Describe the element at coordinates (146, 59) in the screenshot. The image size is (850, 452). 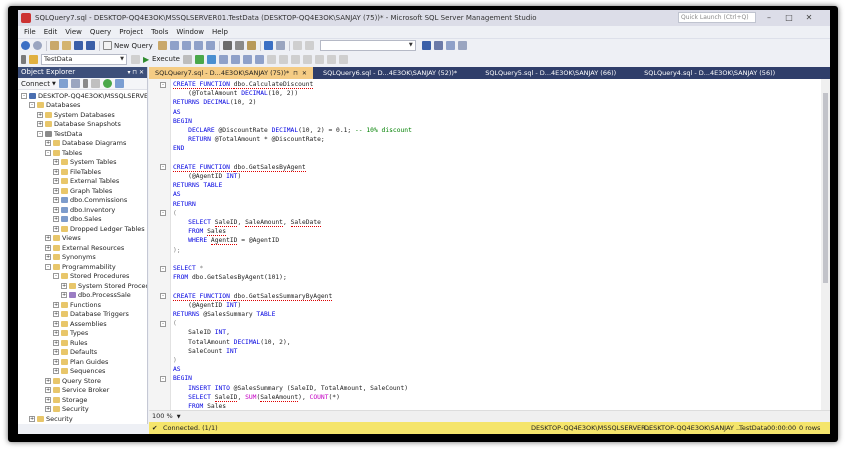
I see `execute-icon: ▶` at that location.